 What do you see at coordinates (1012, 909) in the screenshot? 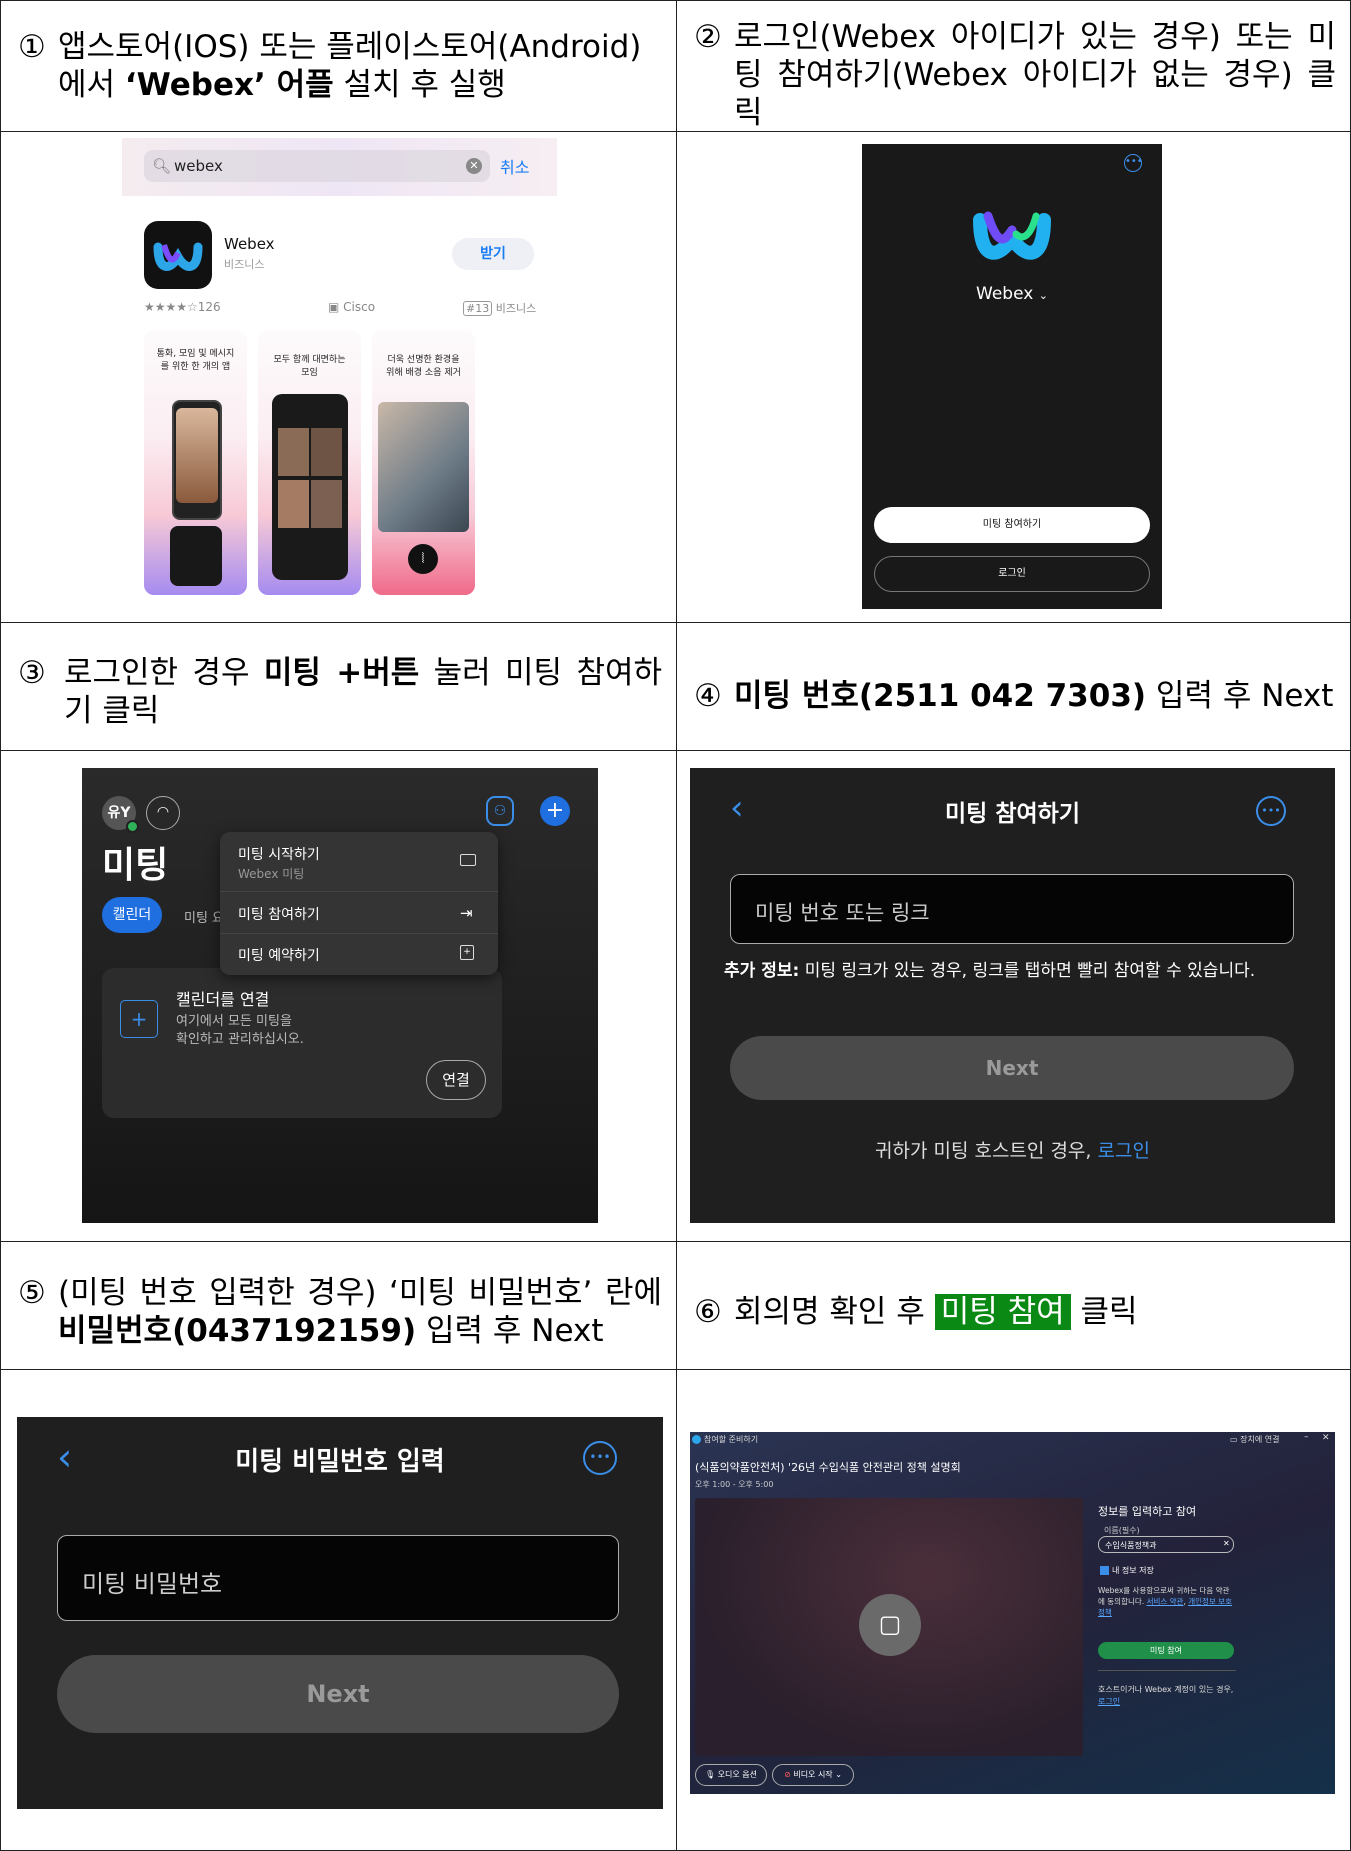
I see `meeting-number-input: 미팅 번호 또는 링크` at bounding box center [1012, 909].